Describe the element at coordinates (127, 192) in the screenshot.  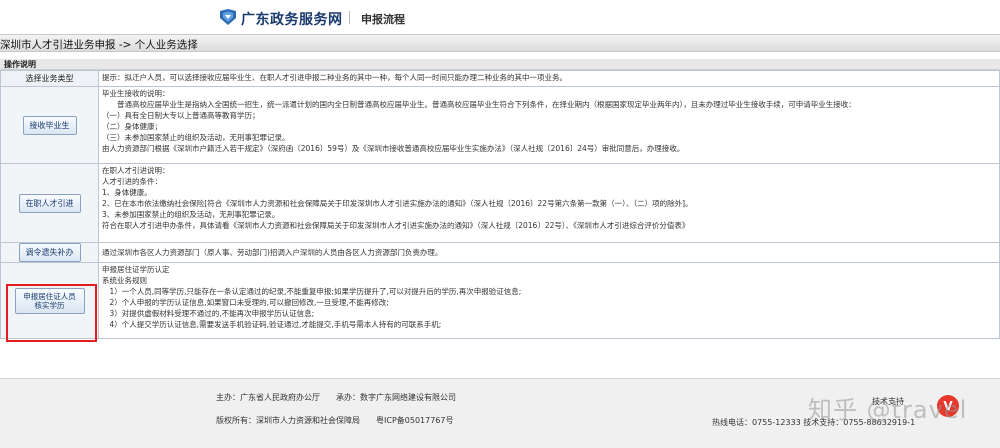
I see `desc-line: 1、身体健康。` at that location.